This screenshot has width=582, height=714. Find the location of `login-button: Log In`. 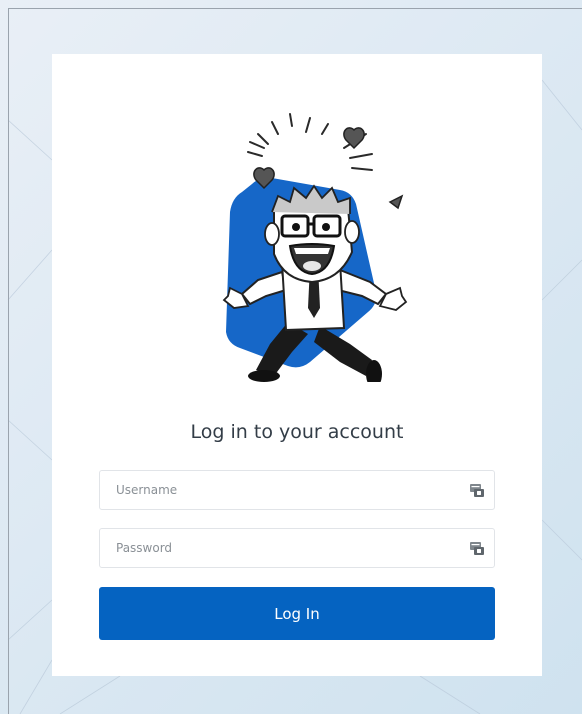

login-button: Log In is located at coordinates (297, 613).